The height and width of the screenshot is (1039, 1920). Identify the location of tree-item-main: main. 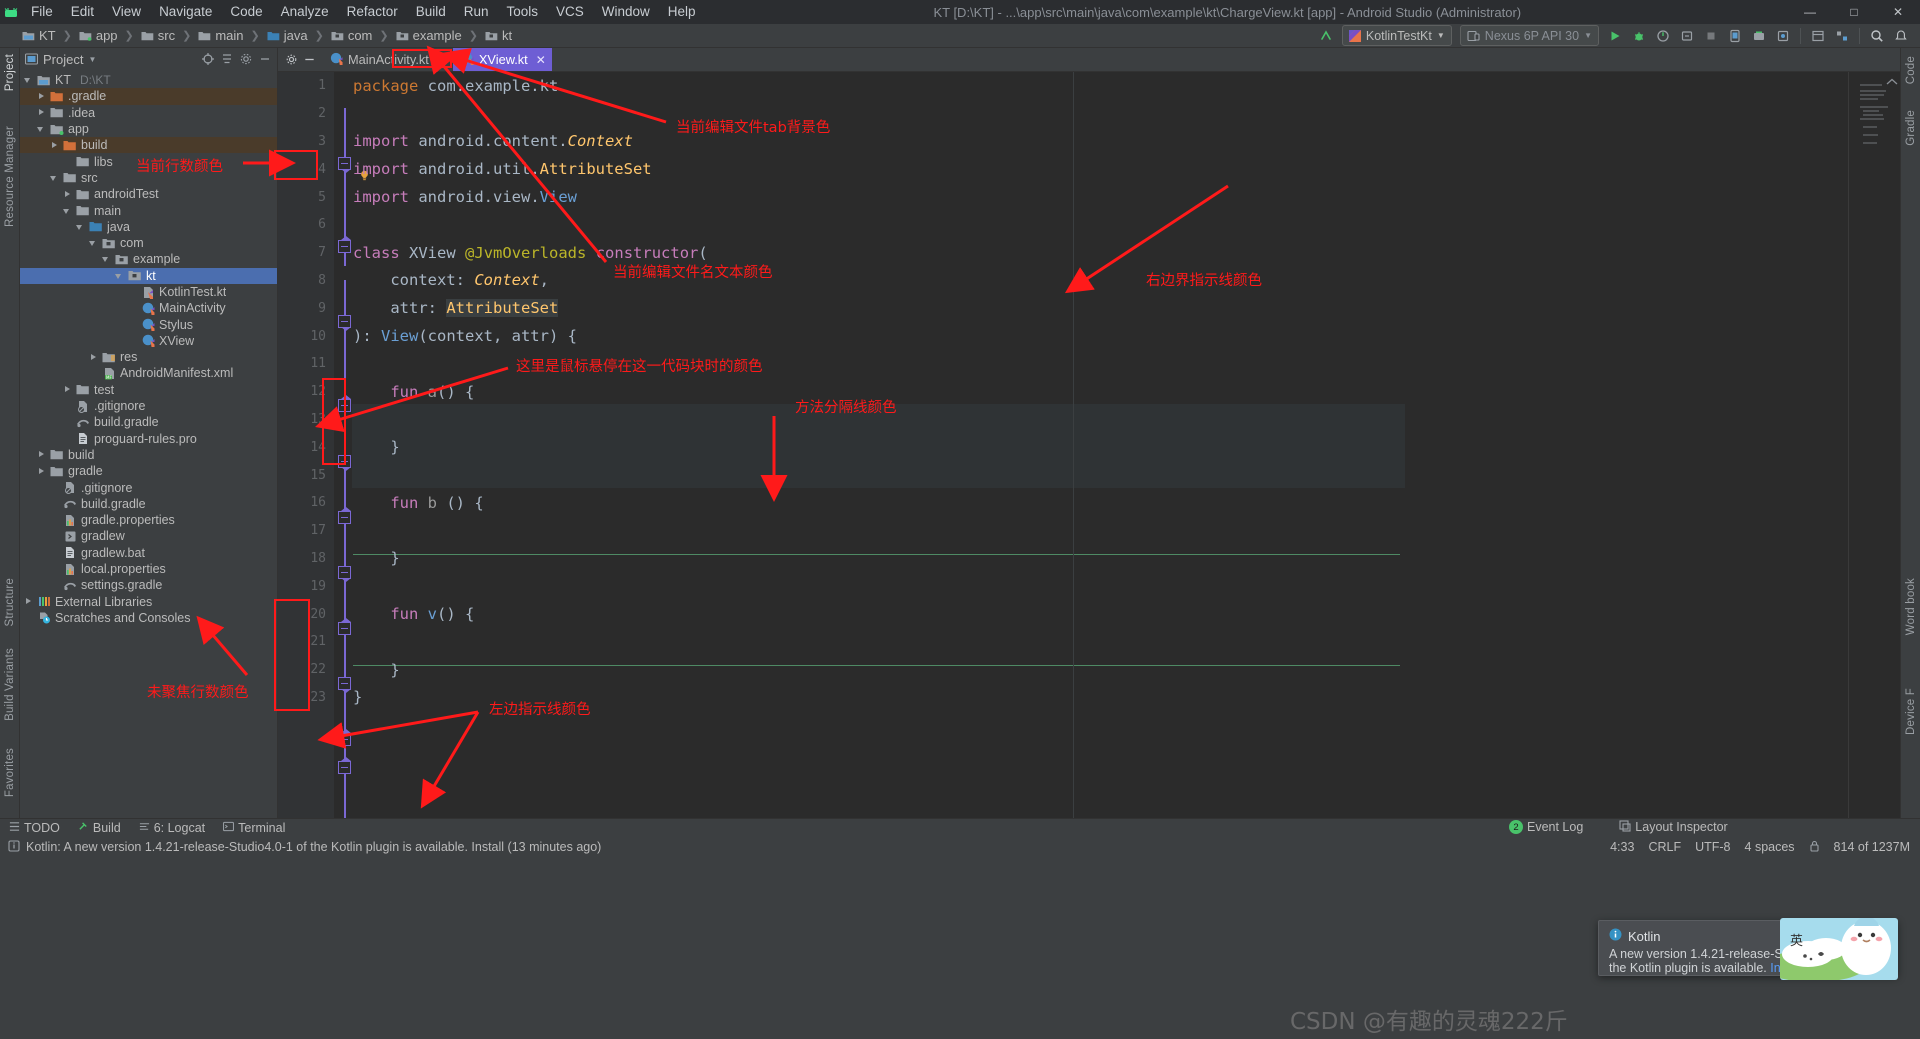
(148, 210).